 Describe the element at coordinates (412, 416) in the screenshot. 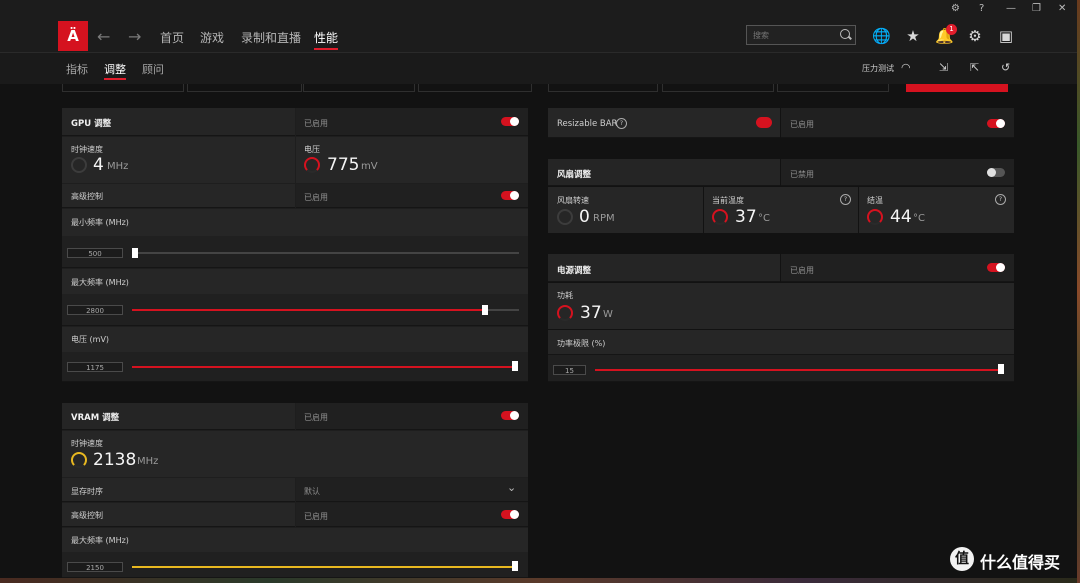

I see `vram-status-cell` at that location.